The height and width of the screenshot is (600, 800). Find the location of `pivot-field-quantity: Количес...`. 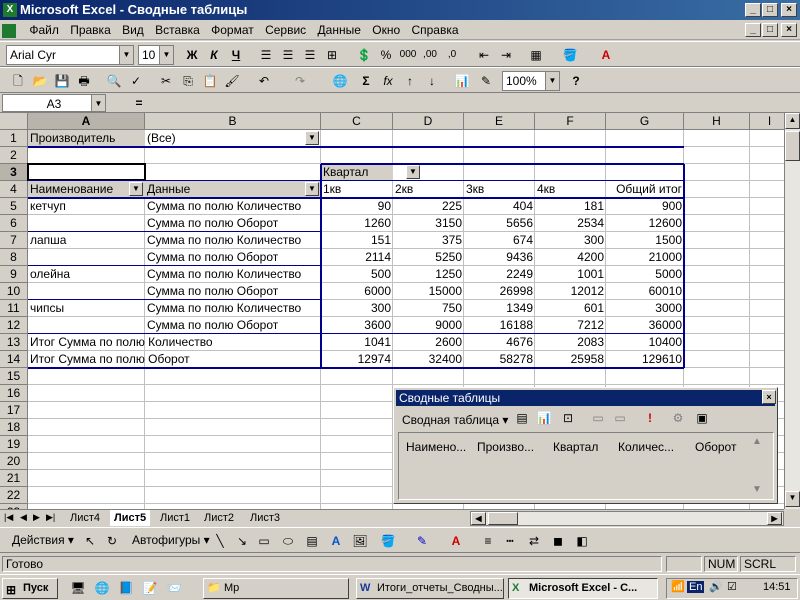

pivot-field-quantity: Количес... is located at coordinates (646, 447).